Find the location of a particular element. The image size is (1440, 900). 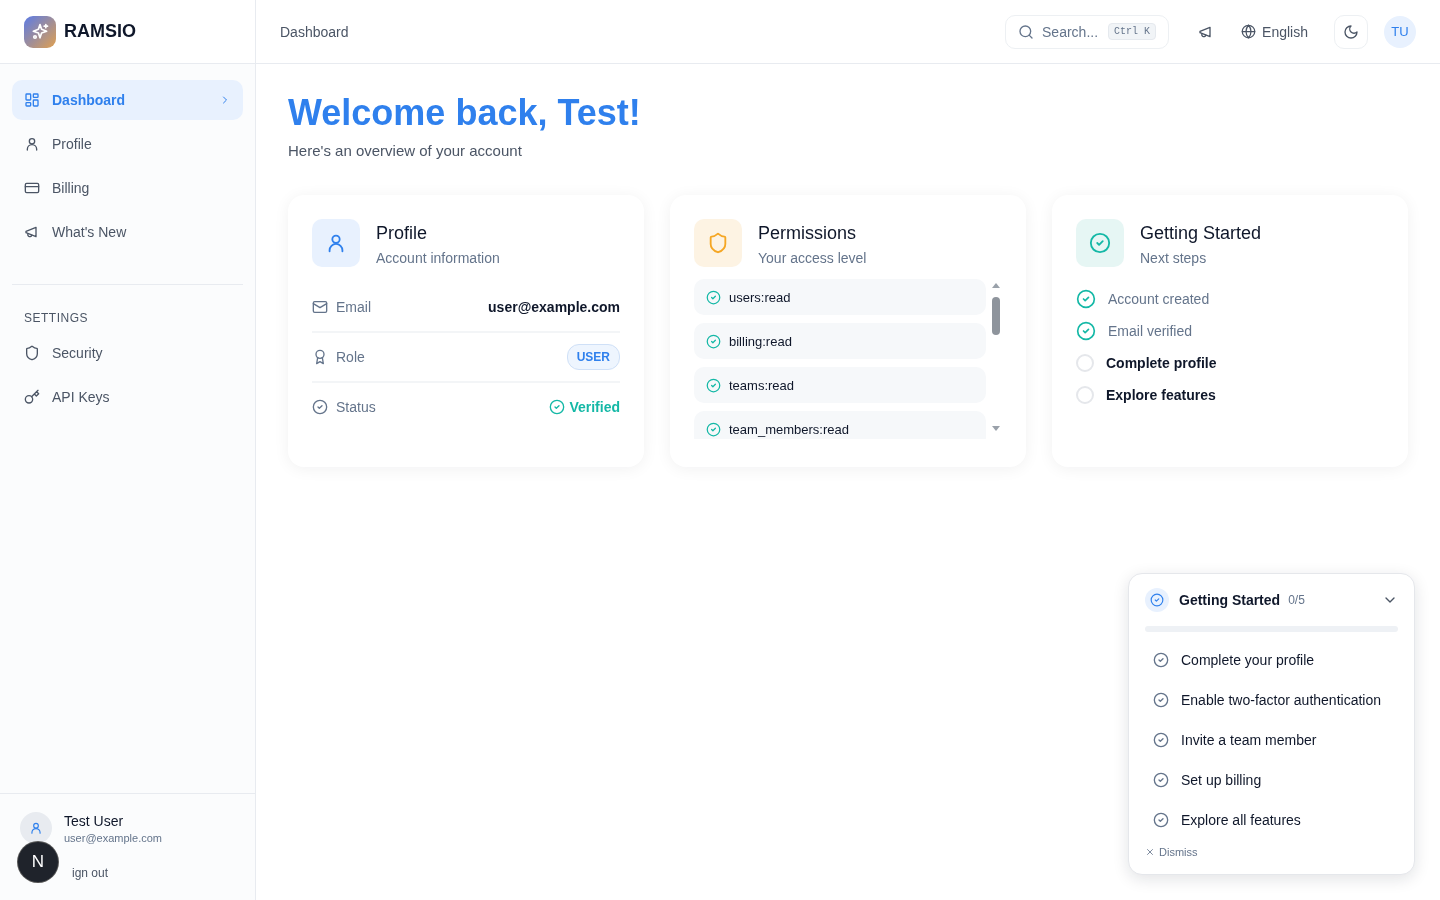

moon-icon is located at coordinates (1351, 31).